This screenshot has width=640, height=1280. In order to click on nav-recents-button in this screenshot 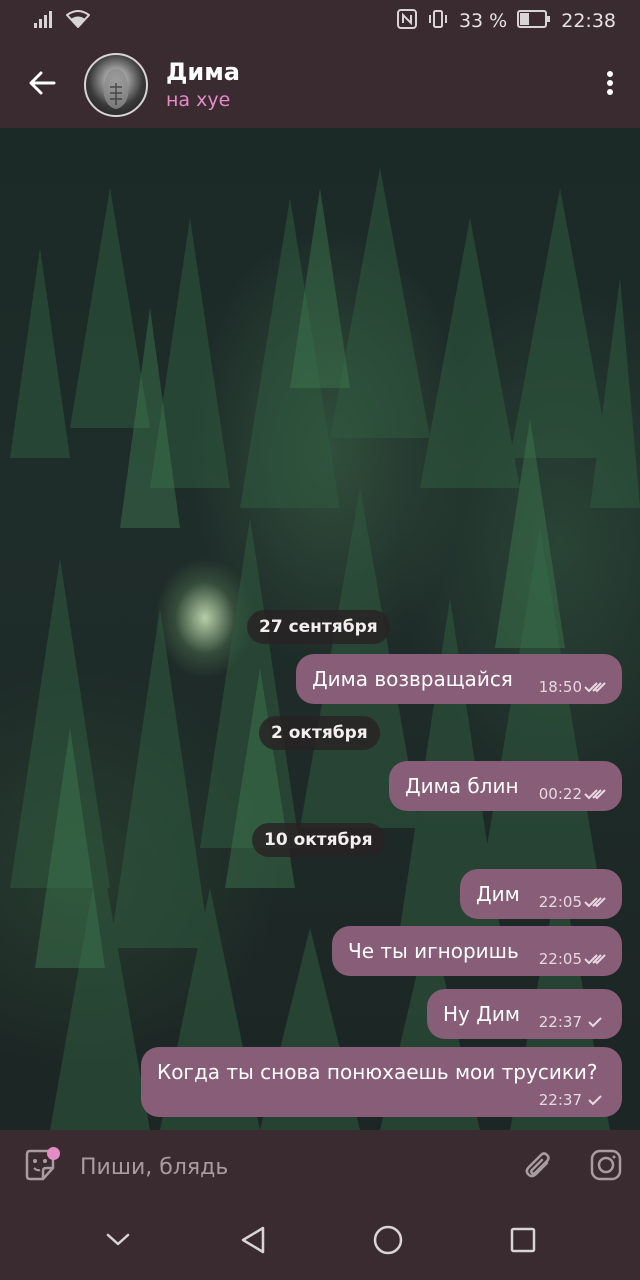, I will do `click(523, 1242)`.